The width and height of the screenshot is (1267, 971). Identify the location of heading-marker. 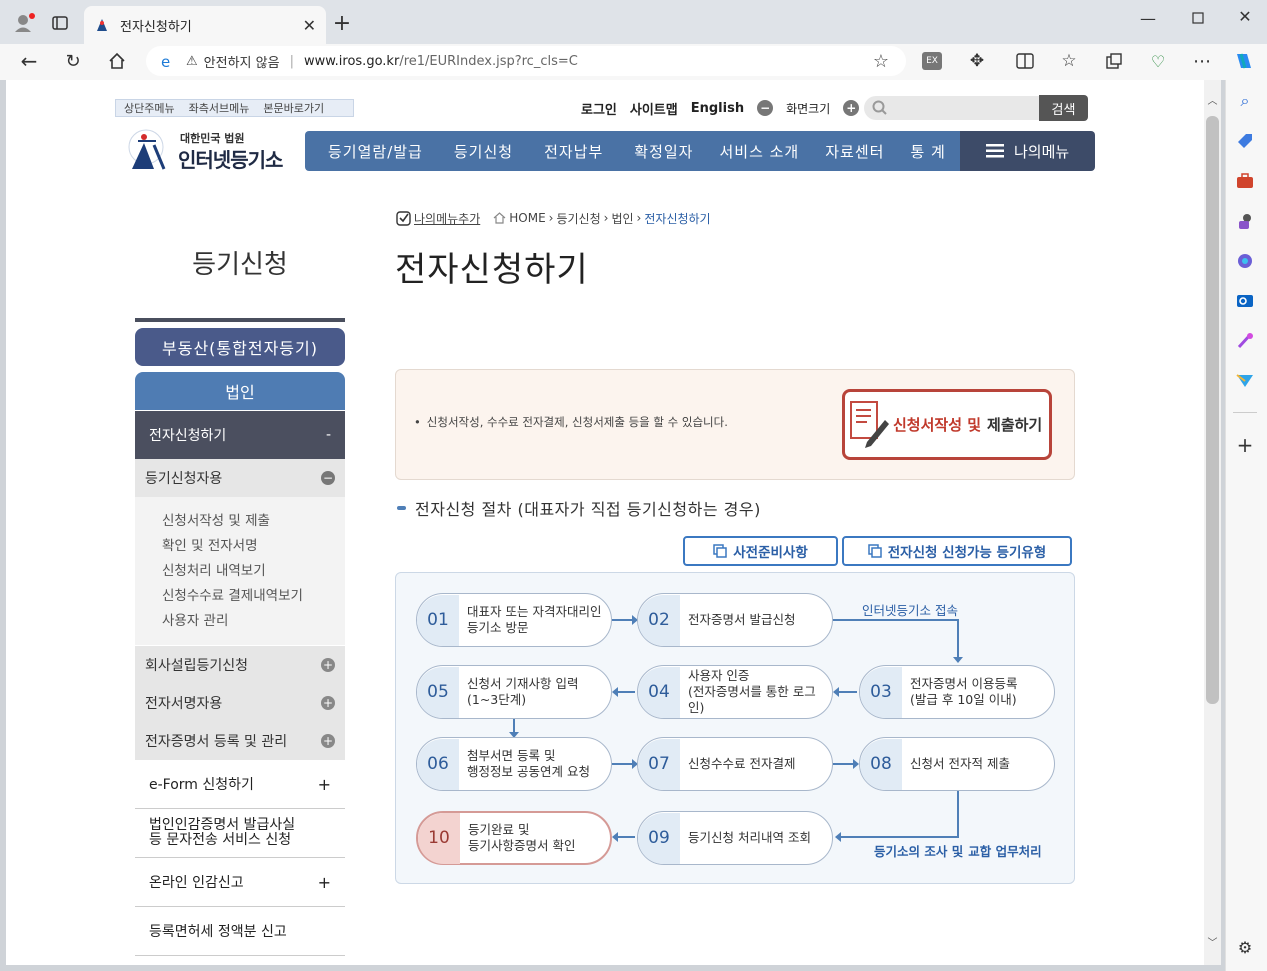
(401, 508).